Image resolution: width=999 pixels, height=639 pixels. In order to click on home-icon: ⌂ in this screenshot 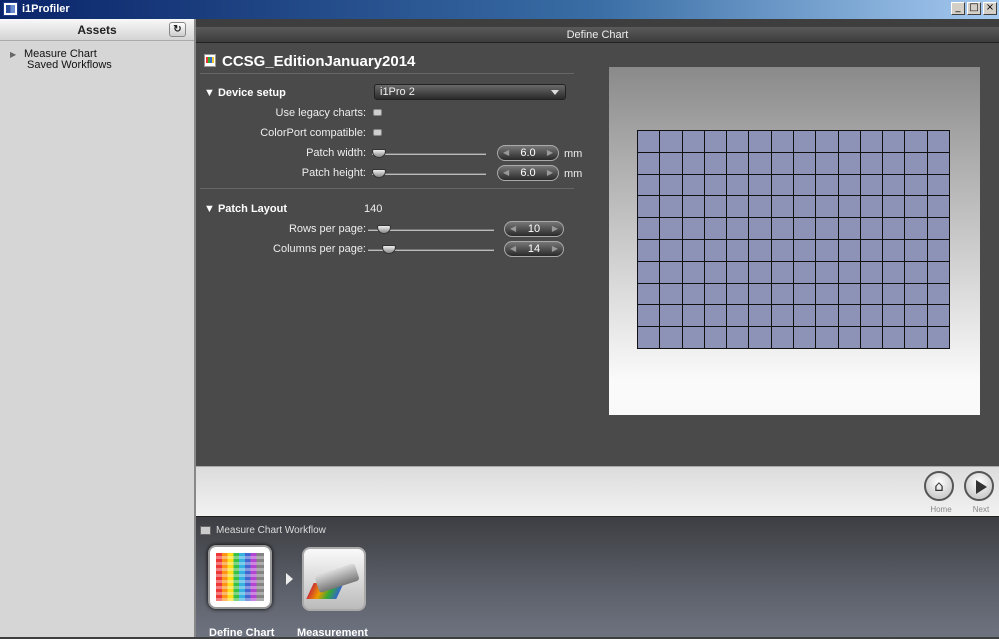, I will do `click(939, 486)`.